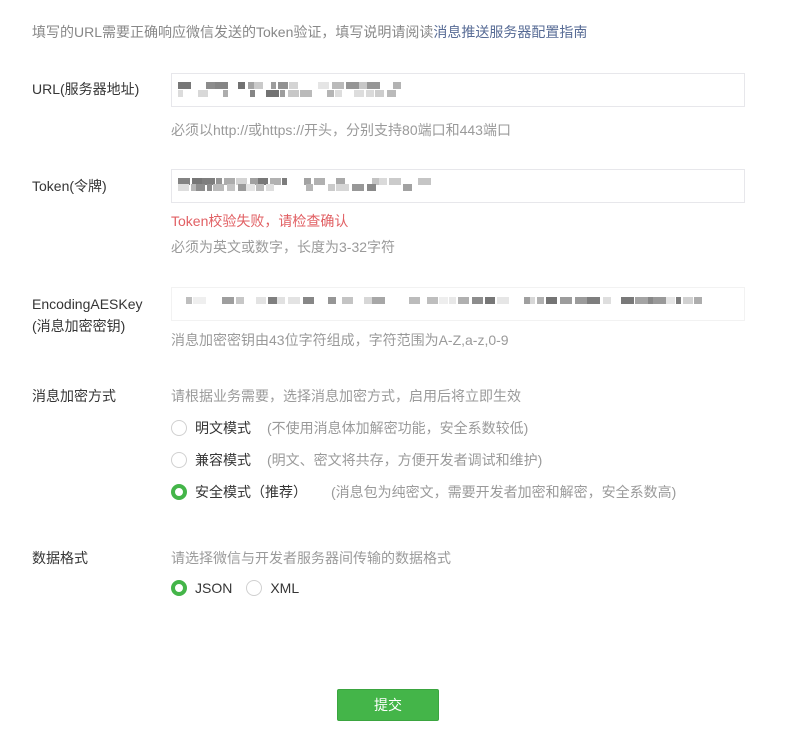 Image resolution: width=805 pixels, height=740 pixels. What do you see at coordinates (223, 460) in the screenshot?
I see `compatible-mode-label: 兼容模式` at bounding box center [223, 460].